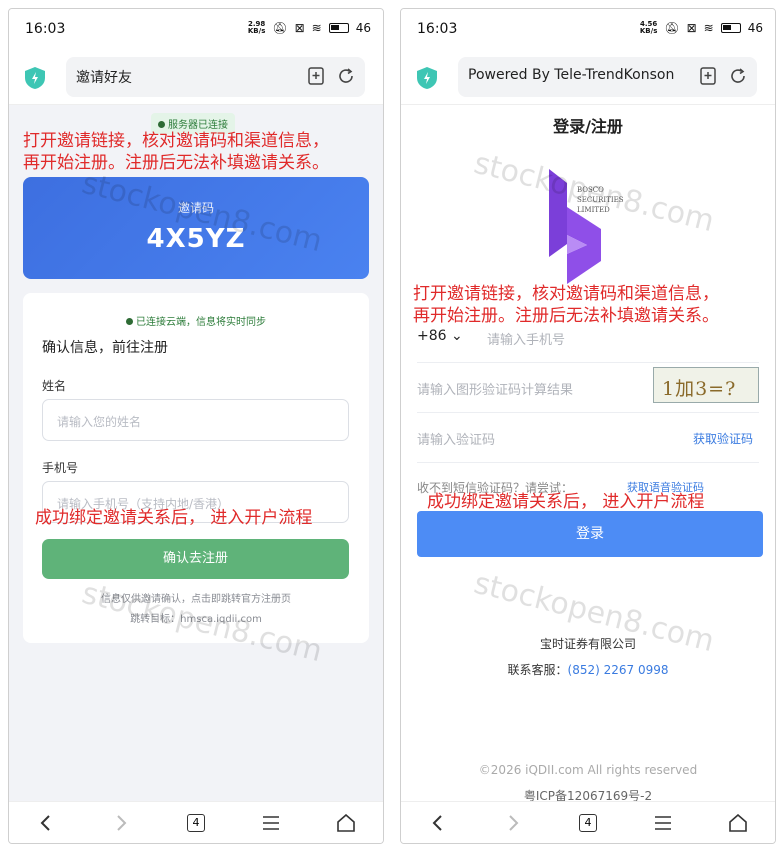  I want to click on invite-code-card: 邀请码 4X5YZ, so click(196, 228).